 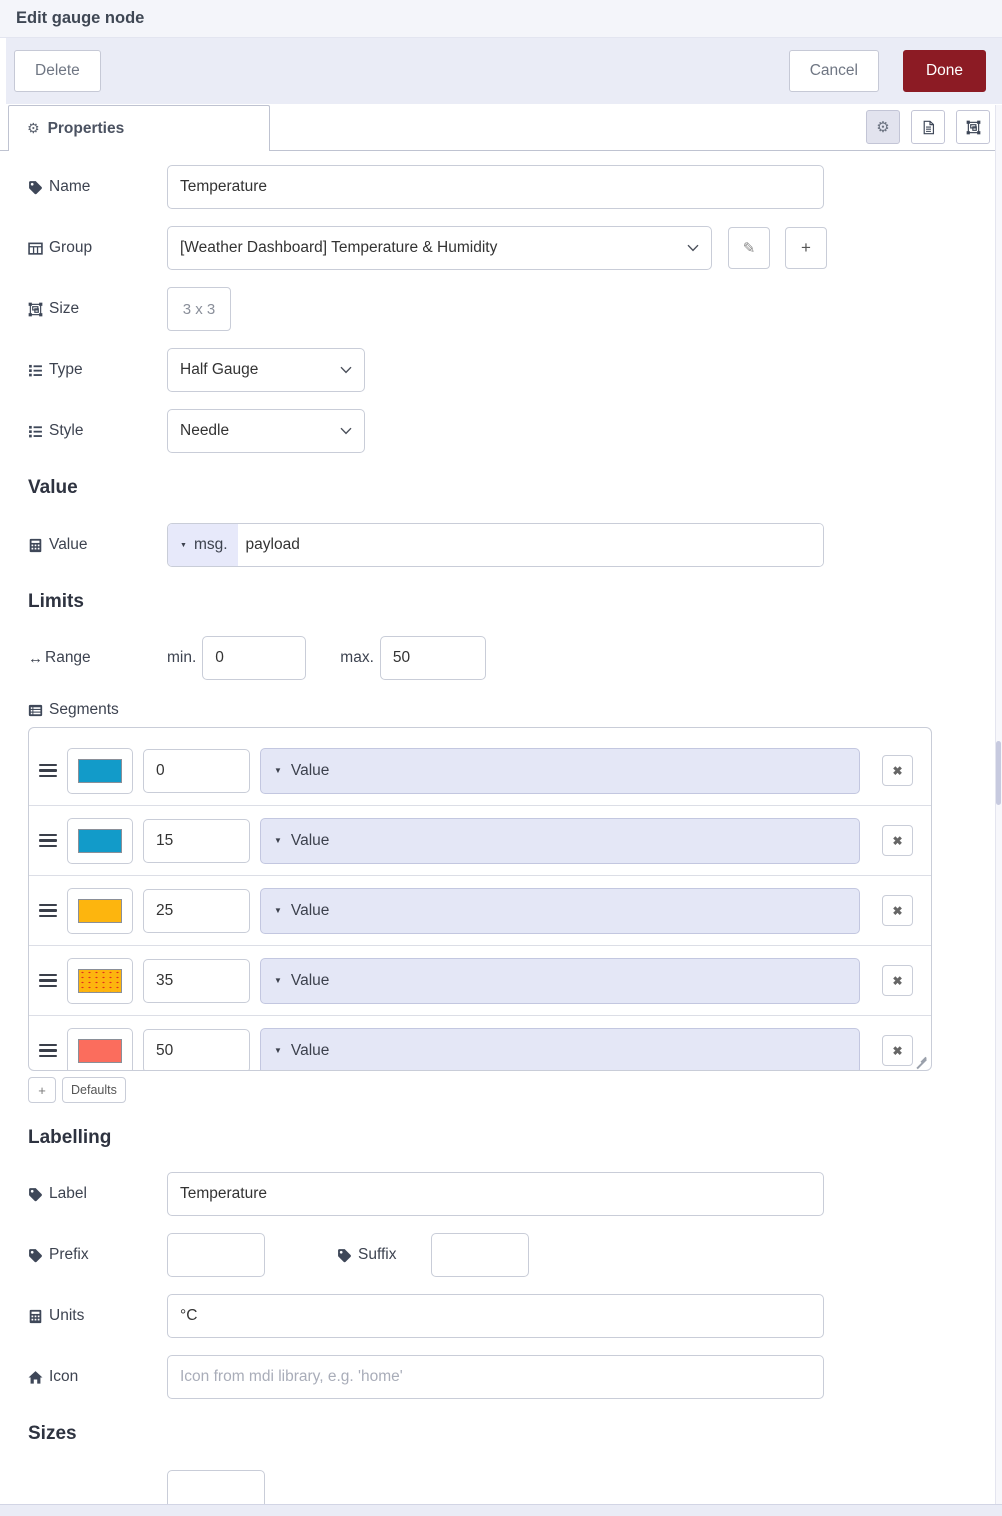 I want to click on style-row: Style Needle, so click(x=507, y=431).